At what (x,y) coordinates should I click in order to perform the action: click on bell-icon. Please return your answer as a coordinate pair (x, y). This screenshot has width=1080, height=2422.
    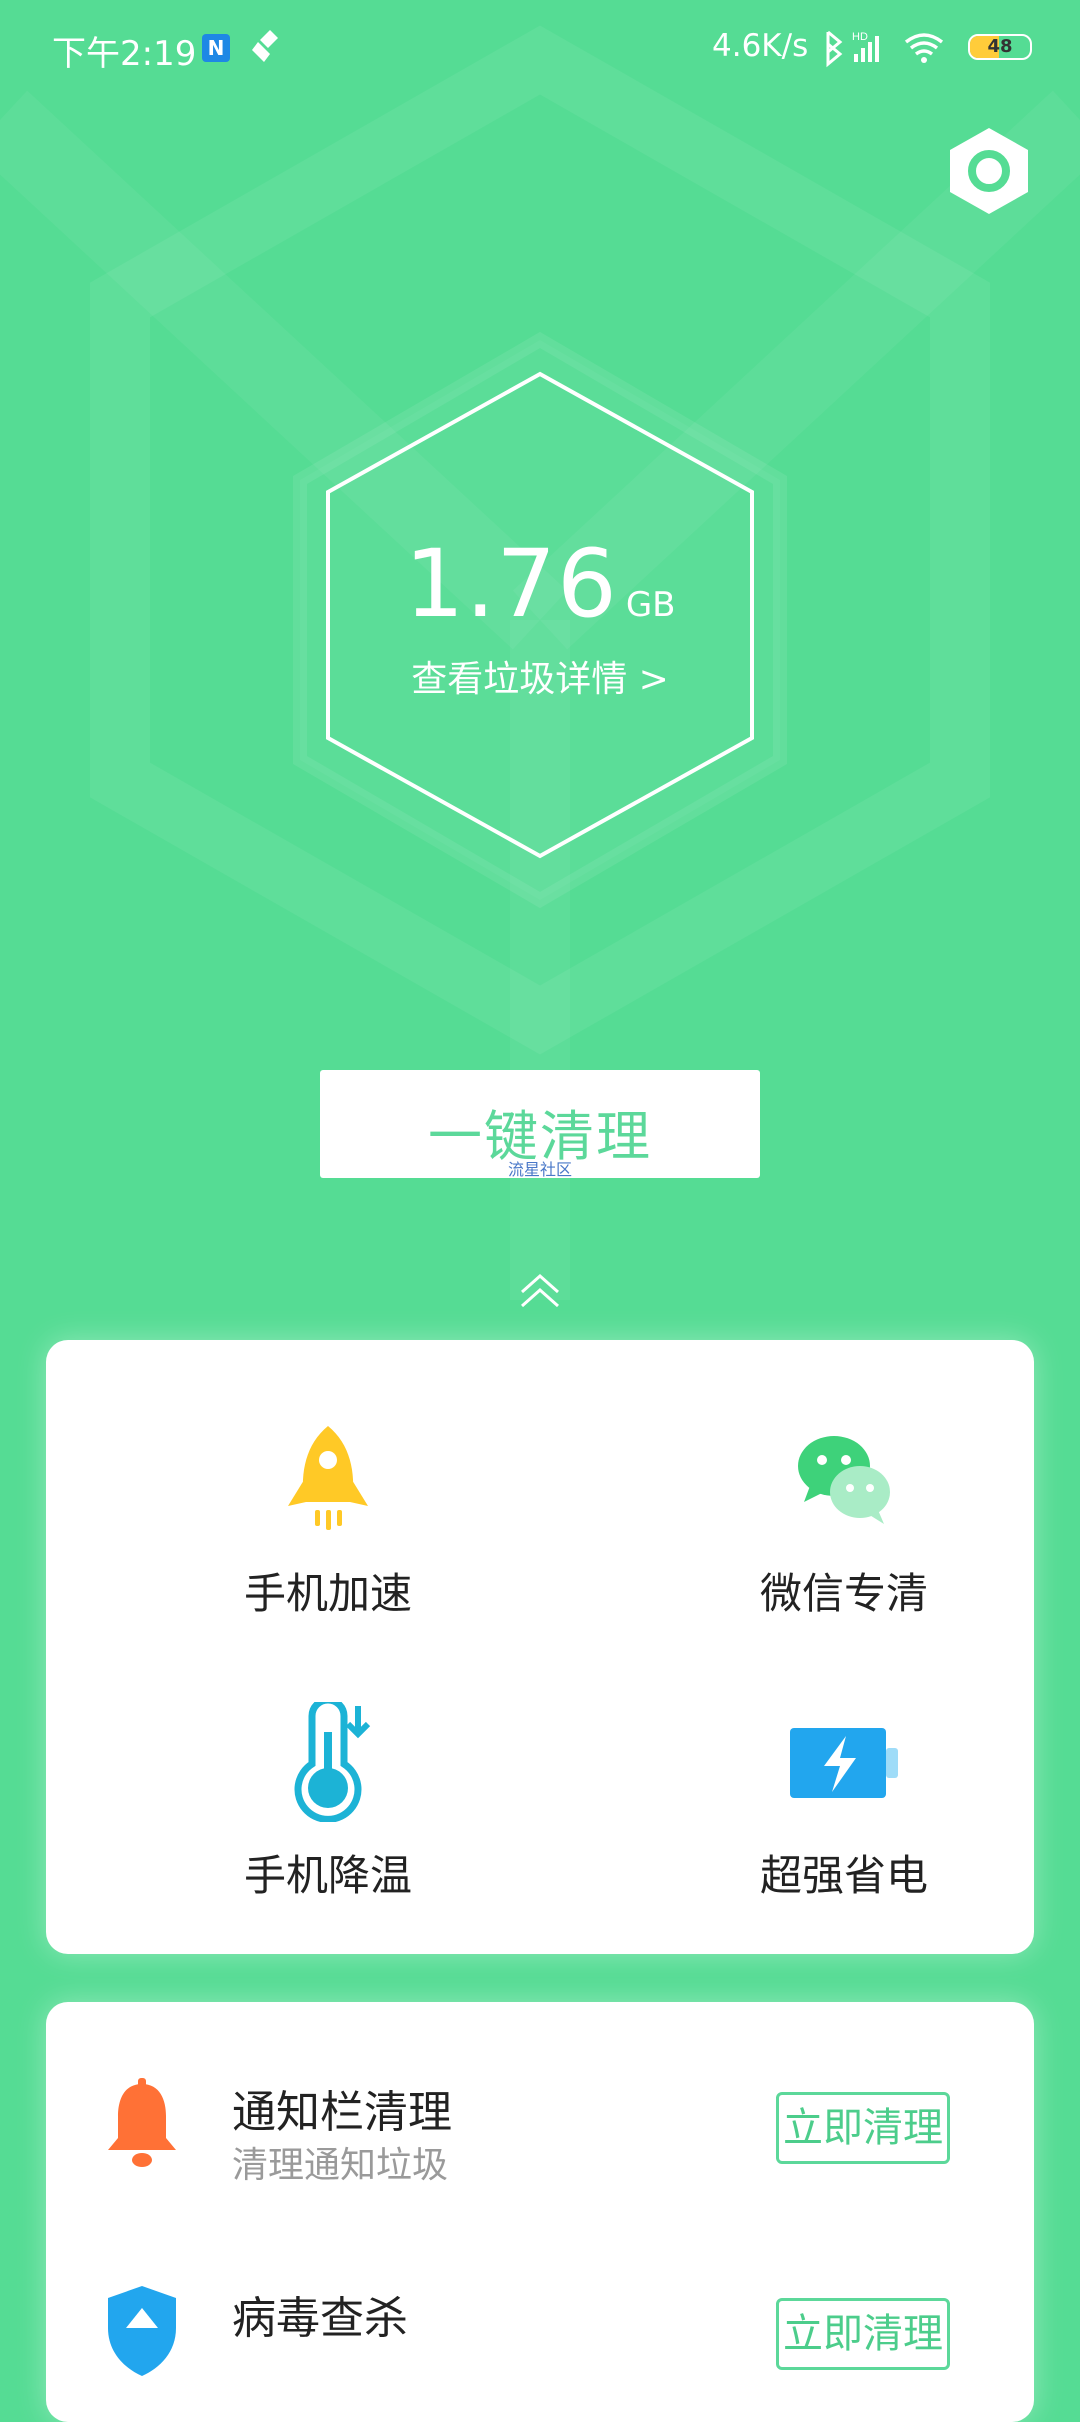
    Looking at the image, I should click on (142, 2122).